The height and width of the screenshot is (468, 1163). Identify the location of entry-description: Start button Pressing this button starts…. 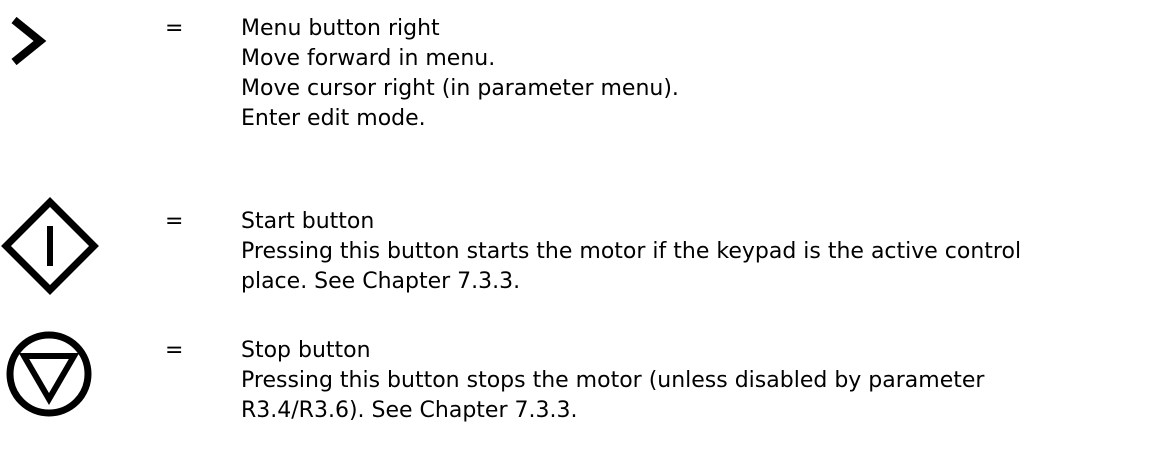
(691, 252).